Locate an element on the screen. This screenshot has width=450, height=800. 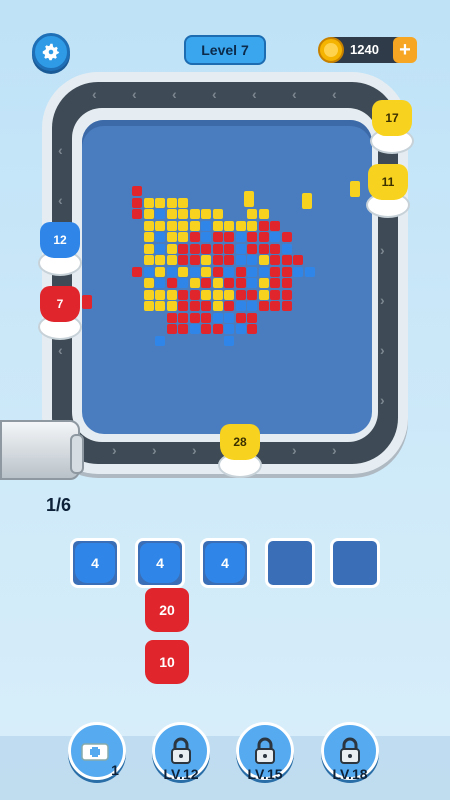
shooter-count: 28 is located at coordinates (240, 442).